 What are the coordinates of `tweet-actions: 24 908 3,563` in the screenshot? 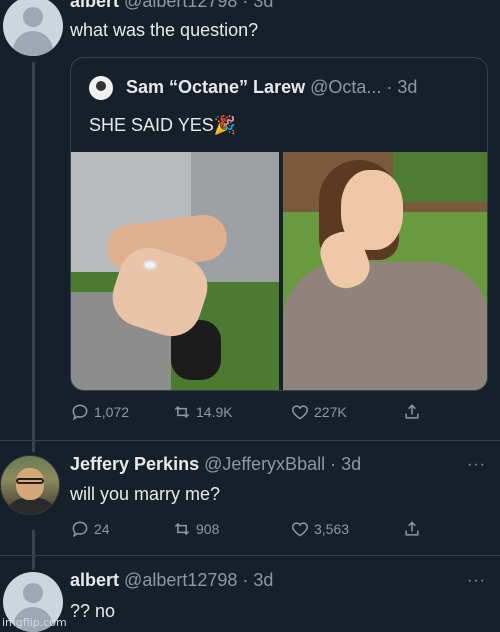 It's located at (246, 529).